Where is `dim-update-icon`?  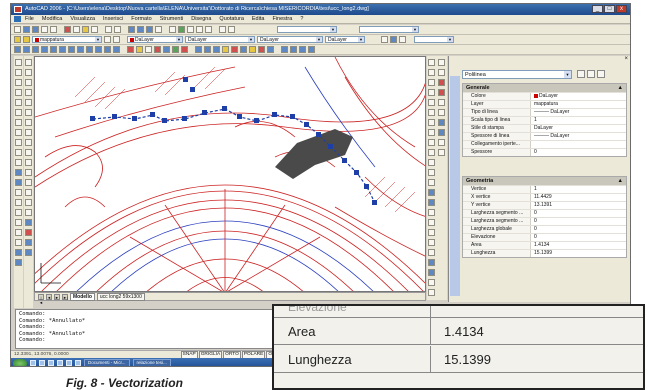
dim-update-icon is located at coordinates (148, 49).